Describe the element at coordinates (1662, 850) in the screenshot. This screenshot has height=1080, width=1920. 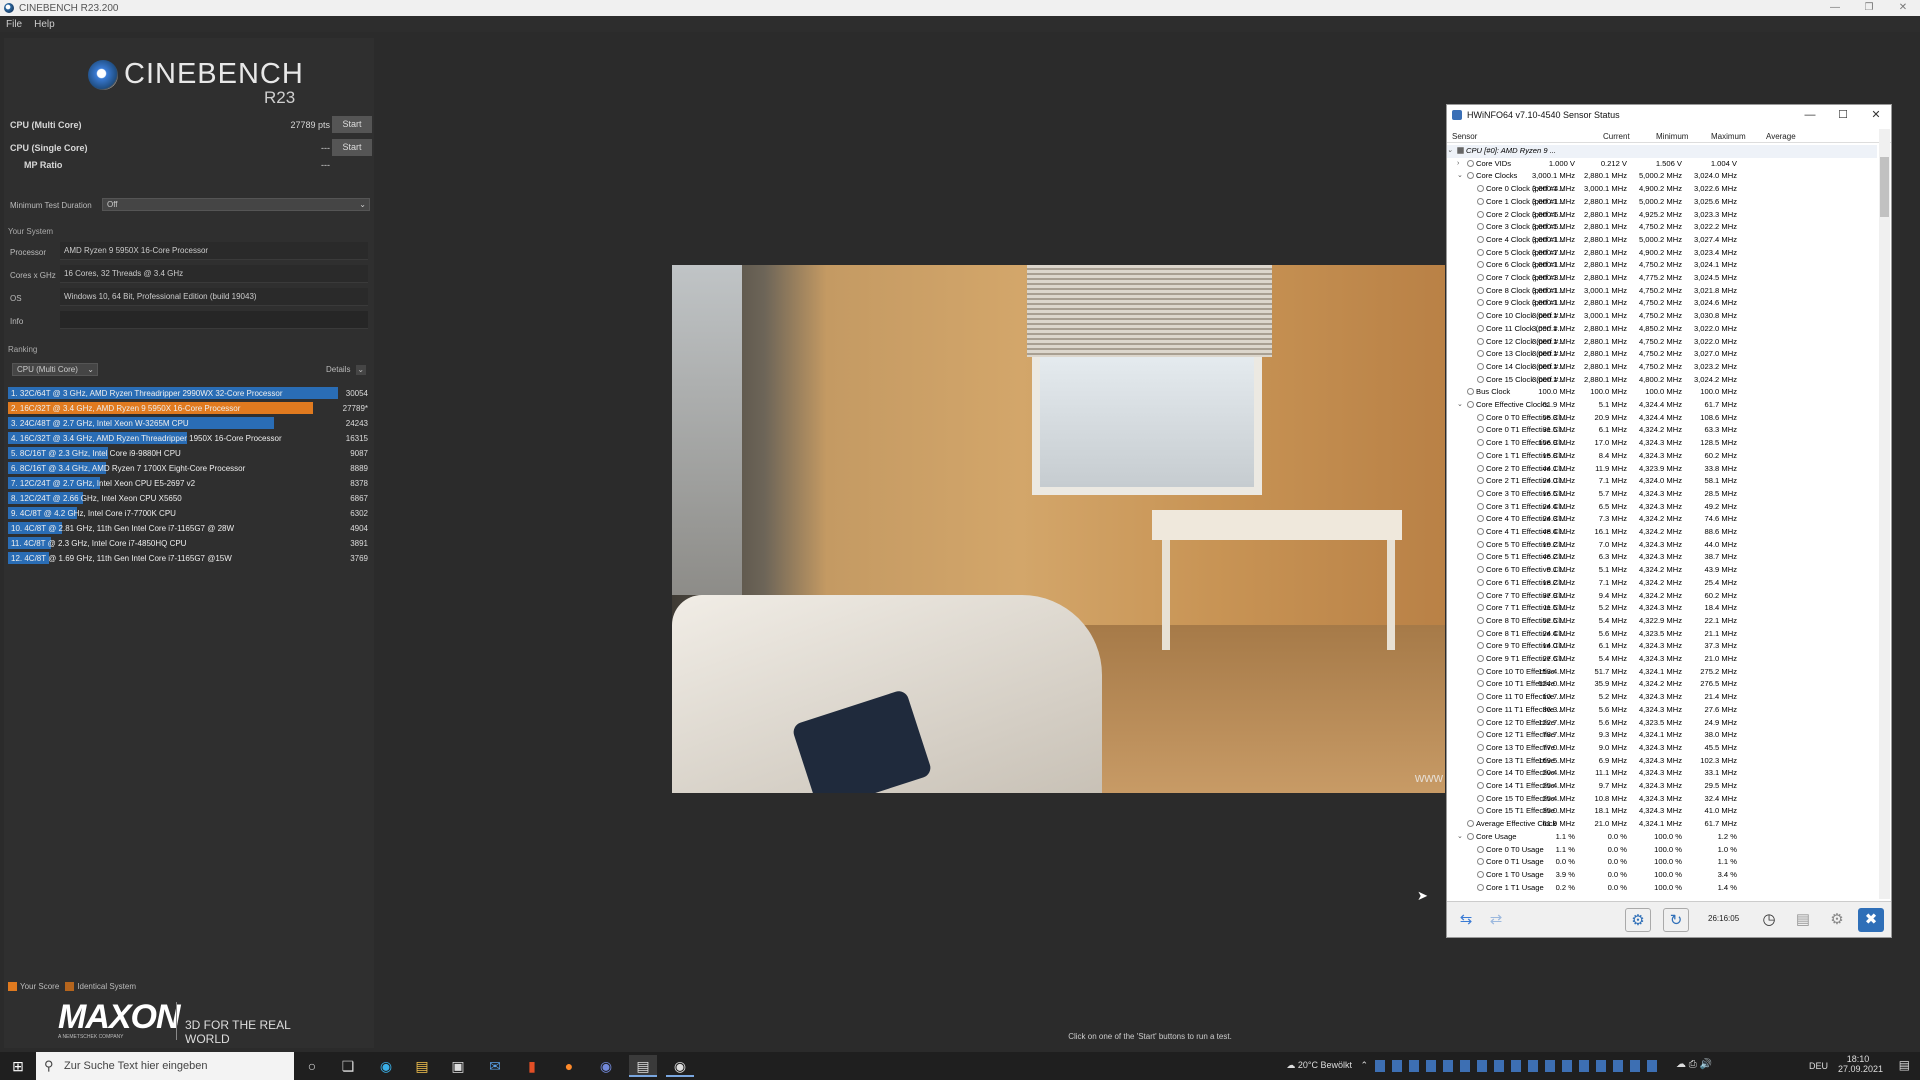
I see `sensor-row: Core 0 T0 Usage 1.1 % 0.0 % 100.0 % 1.0 %` at that location.